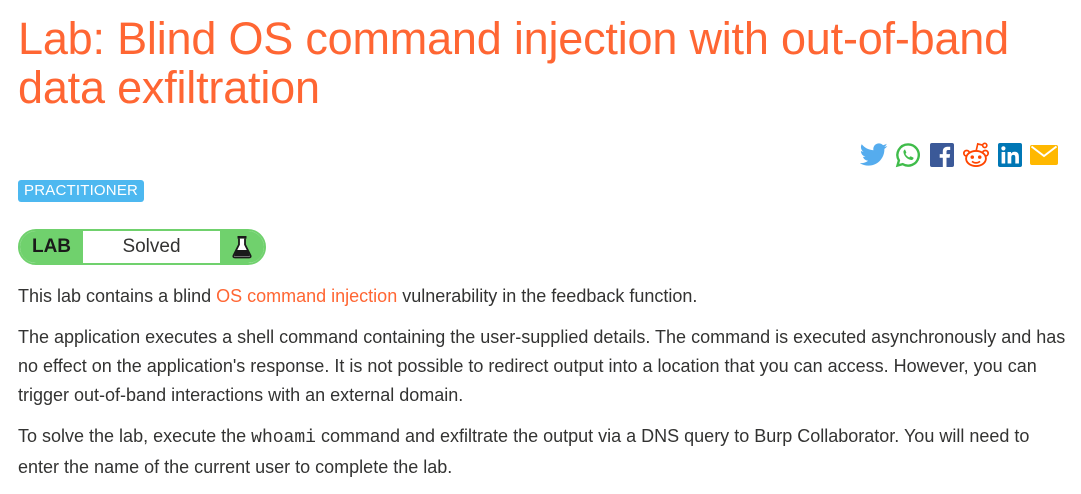 The image size is (1081, 494). Describe the element at coordinates (547, 296) in the screenshot. I see `text: vulnerability in the feedback function.` at that location.